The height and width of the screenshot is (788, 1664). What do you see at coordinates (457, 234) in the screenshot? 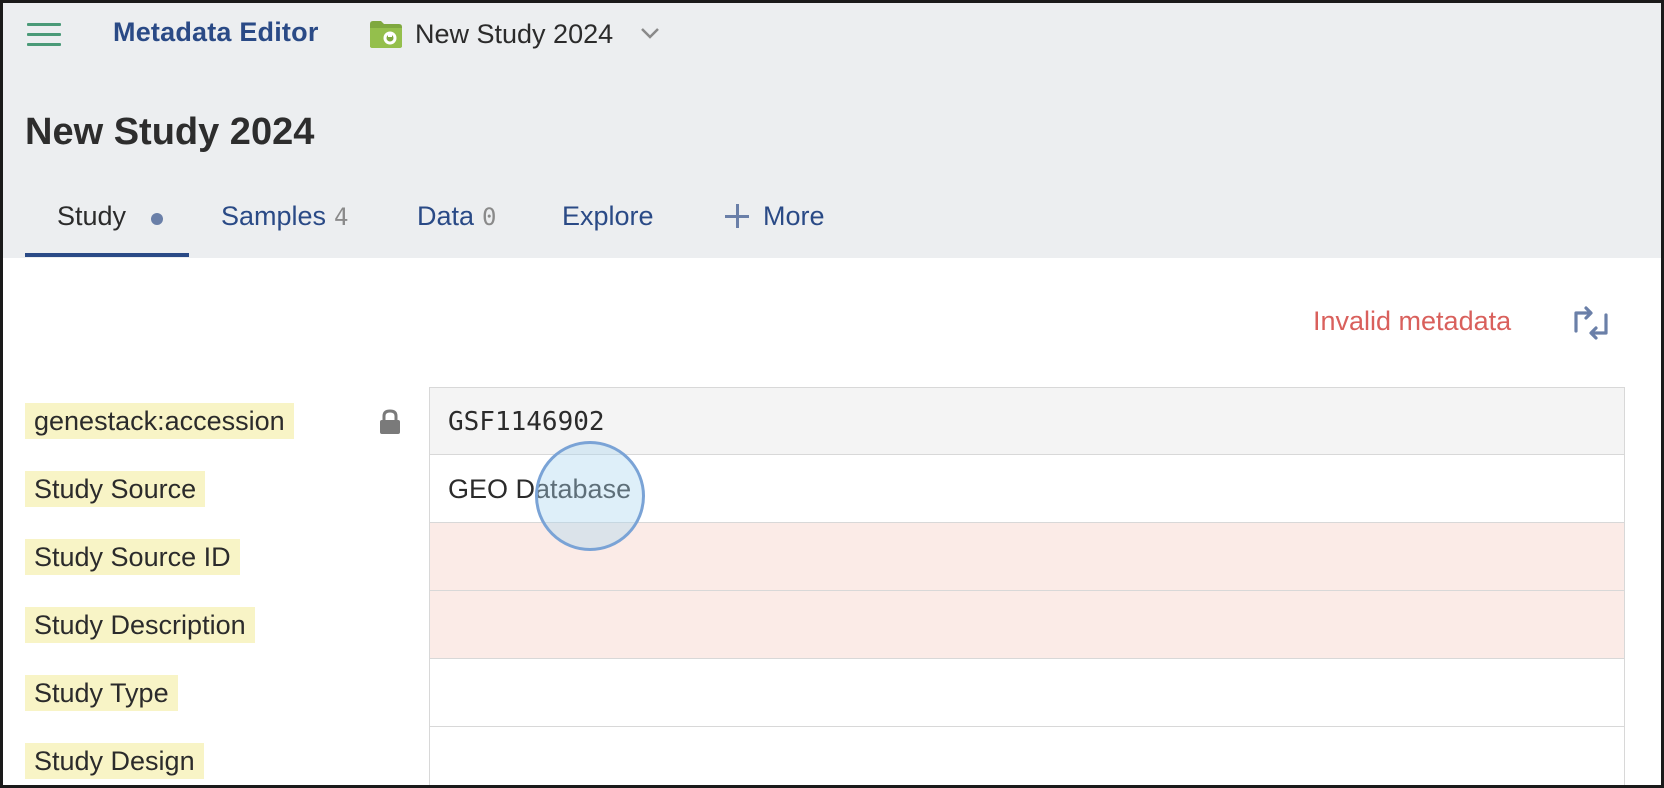
I see `tab-data: Data 0` at bounding box center [457, 234].